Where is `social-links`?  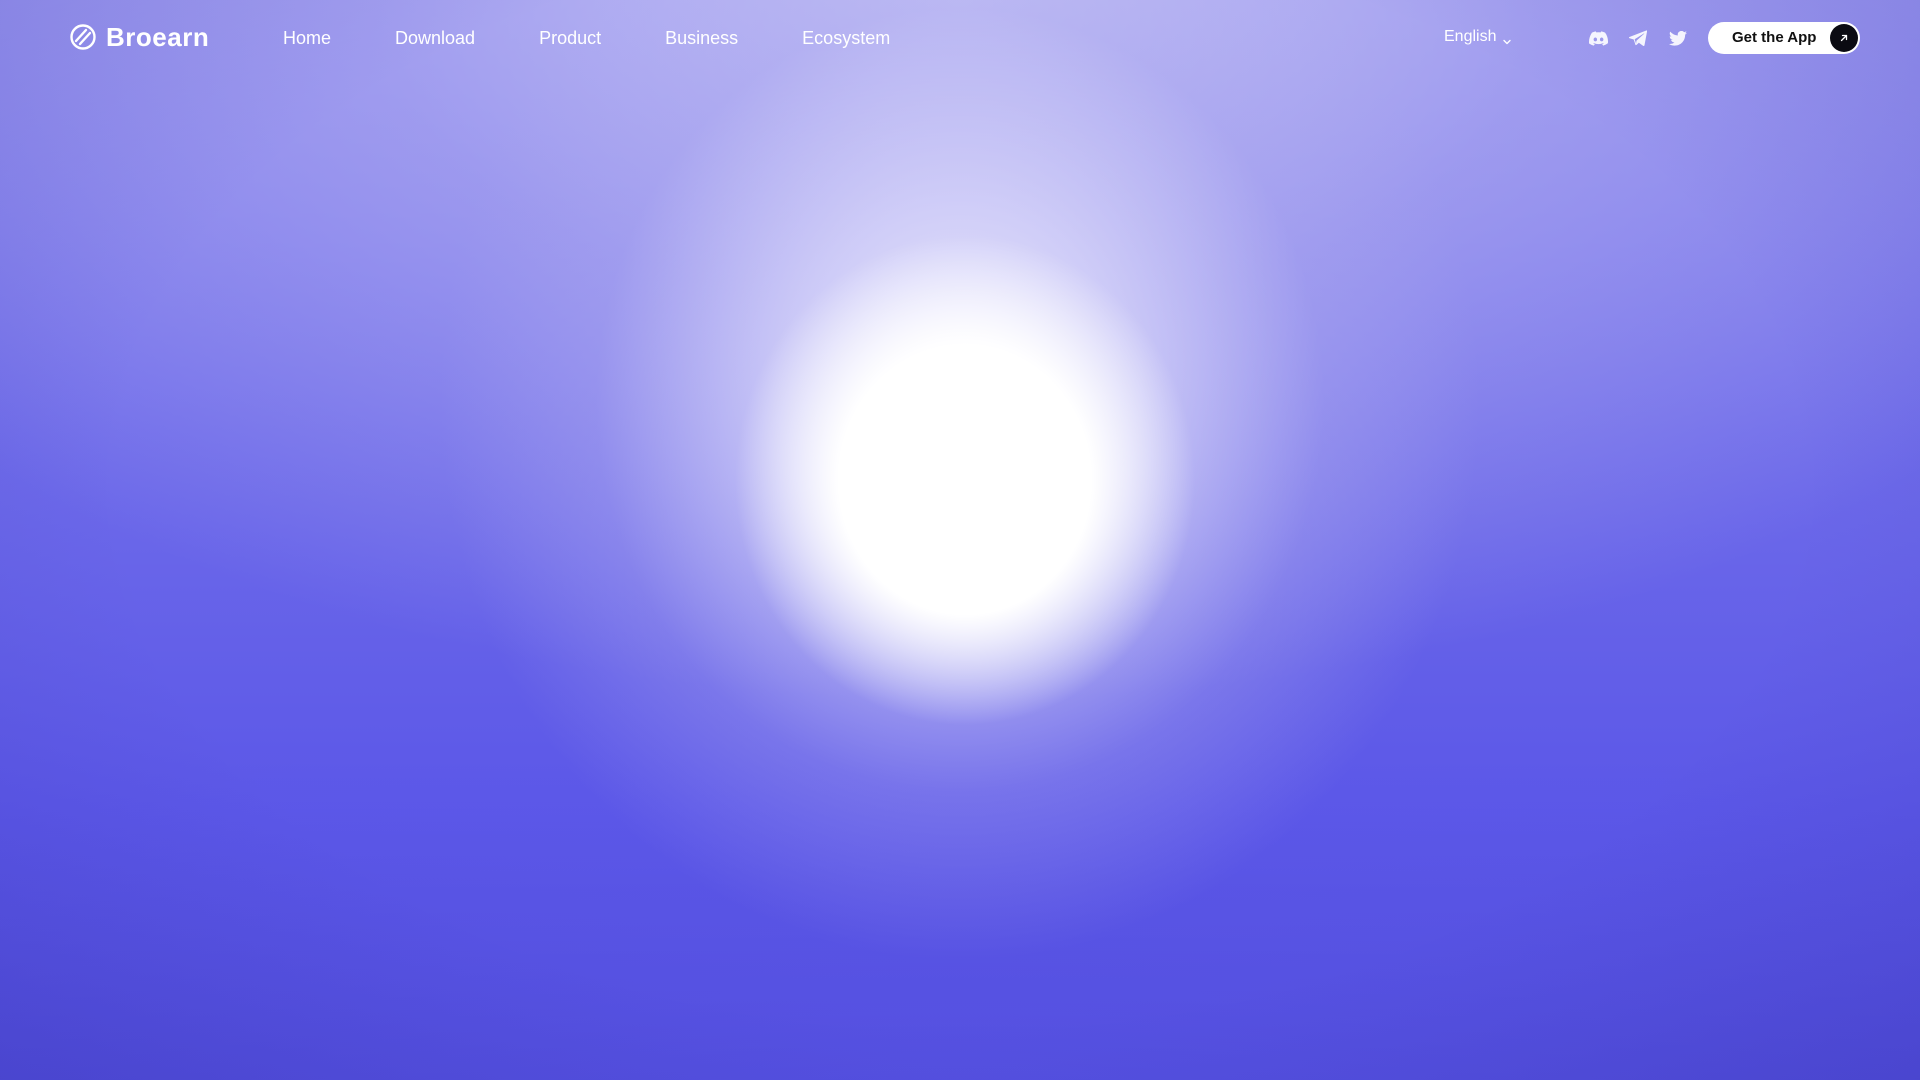
social-links is located at coordinates (1638, 38).